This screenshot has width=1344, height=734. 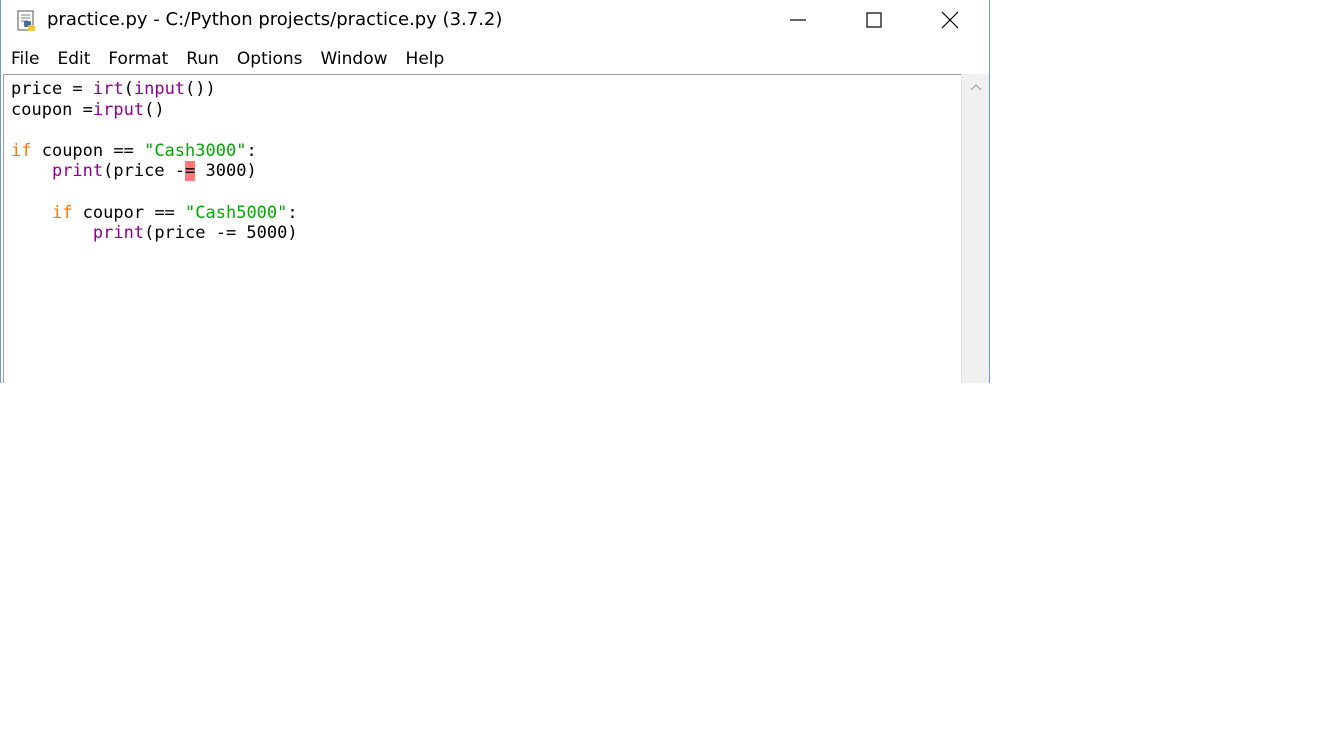 What do you see at coordinates (270, 58) in the screenshot?
I see `menu-options: Options` at bounding box center [270, 58].